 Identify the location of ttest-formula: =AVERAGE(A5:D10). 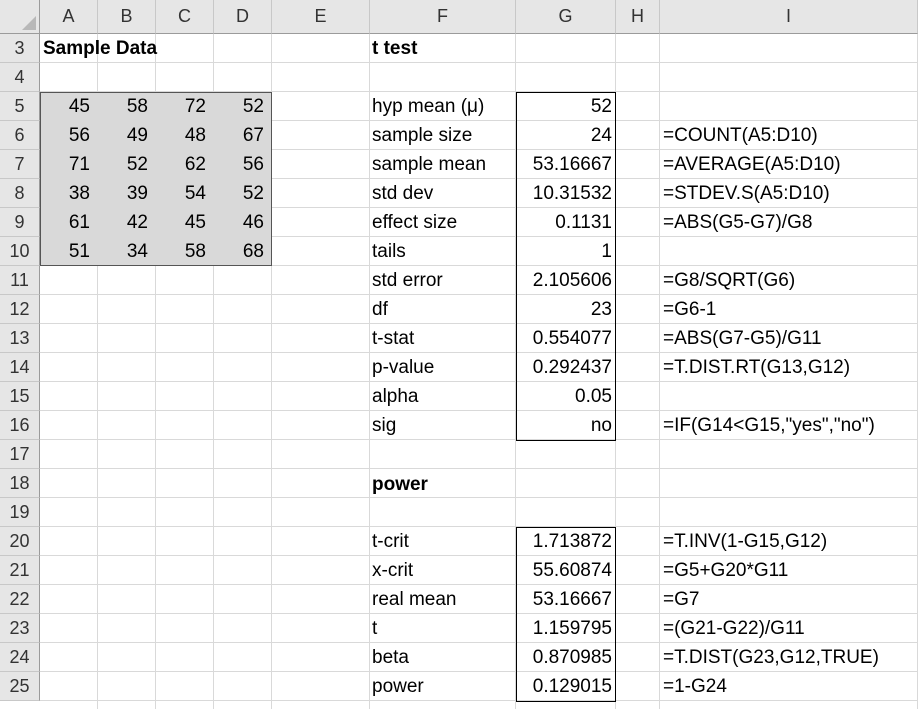
(752, 164).